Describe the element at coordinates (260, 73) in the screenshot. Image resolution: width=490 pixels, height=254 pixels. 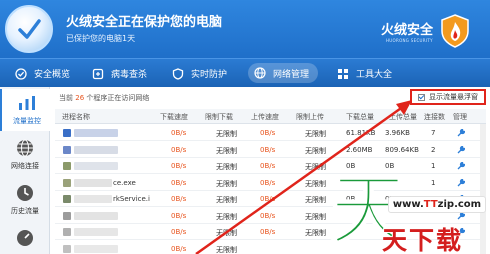
I see `globe-icon` at that location.